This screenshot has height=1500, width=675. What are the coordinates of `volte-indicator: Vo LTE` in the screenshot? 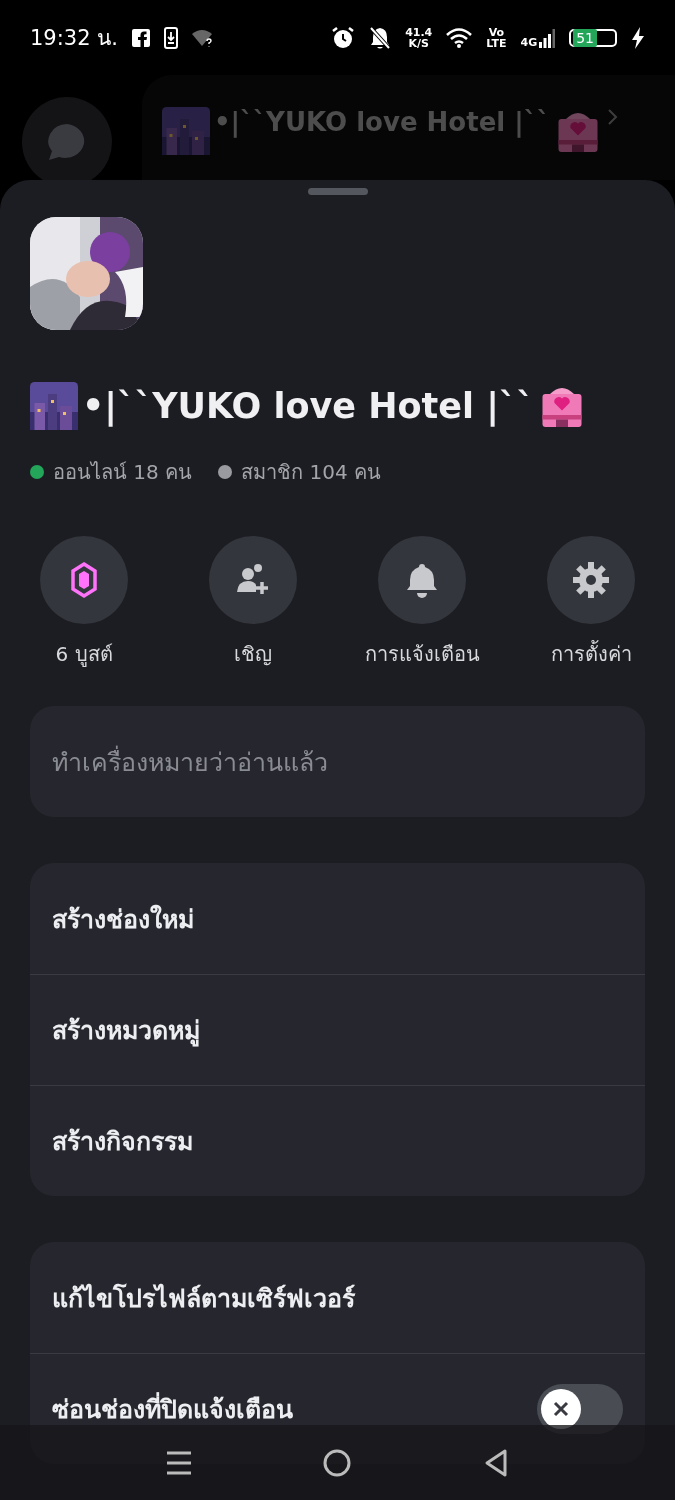 It's located at (496, 37).